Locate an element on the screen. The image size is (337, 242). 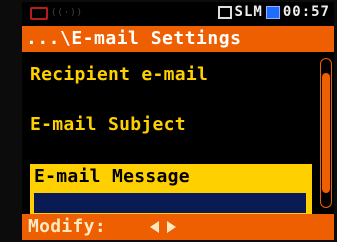
record-indicator-icon is located at coordinates (224, 12).